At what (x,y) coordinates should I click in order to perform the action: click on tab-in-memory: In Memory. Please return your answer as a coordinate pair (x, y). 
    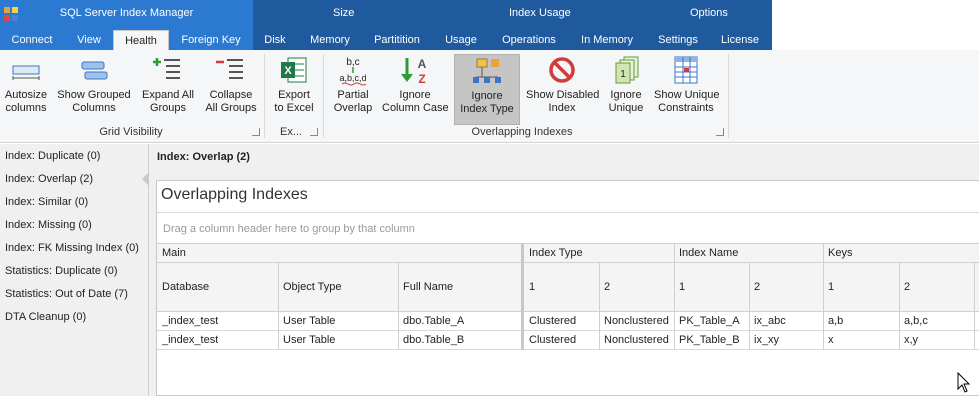
    Looking at the image, I should click on (607, 40).